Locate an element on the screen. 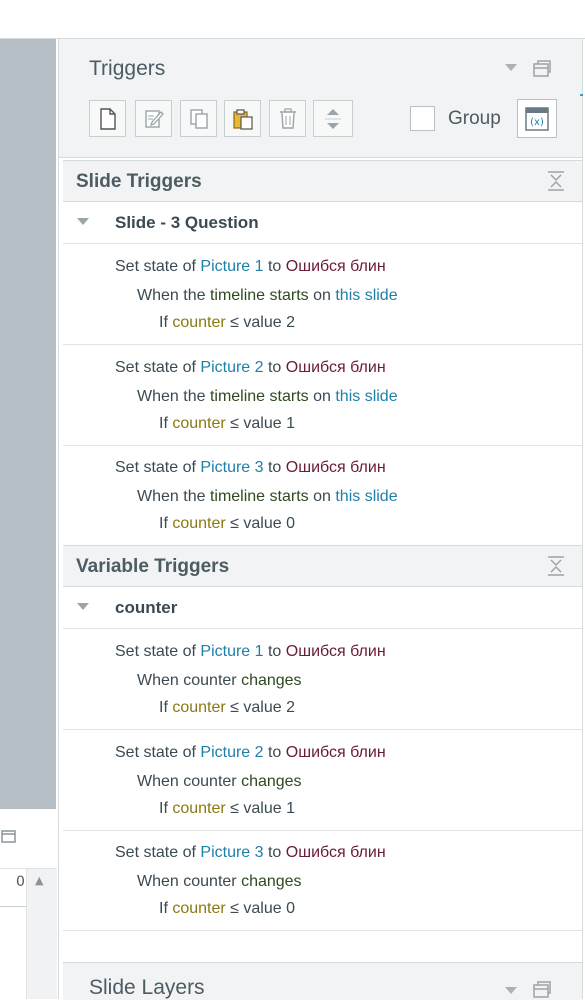 This screenshot has width=585, height=1000. move-up-down-icon is located at coordinates (333, 118).